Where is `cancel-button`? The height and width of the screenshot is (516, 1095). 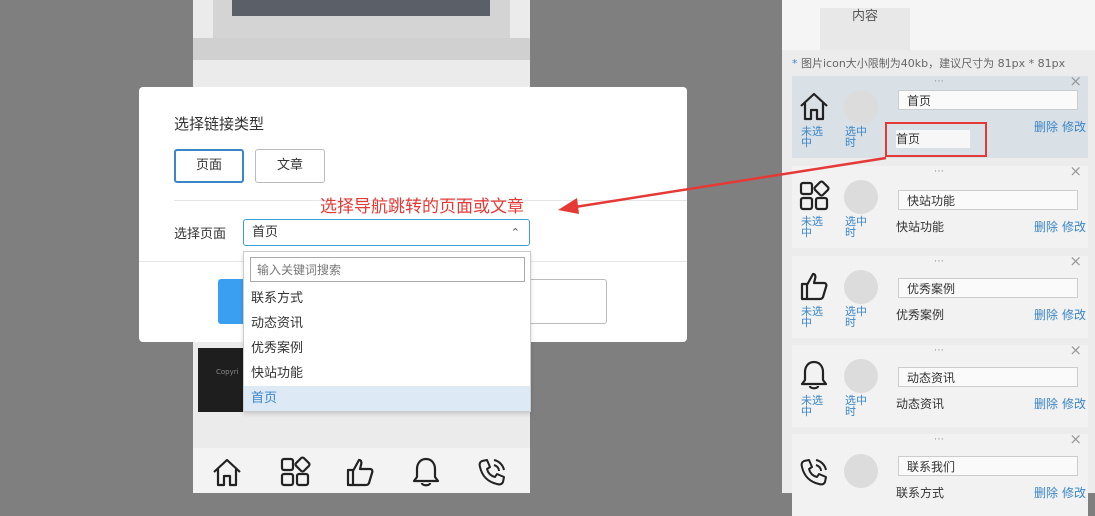 cancel-button is located at coordinates (568, 301).